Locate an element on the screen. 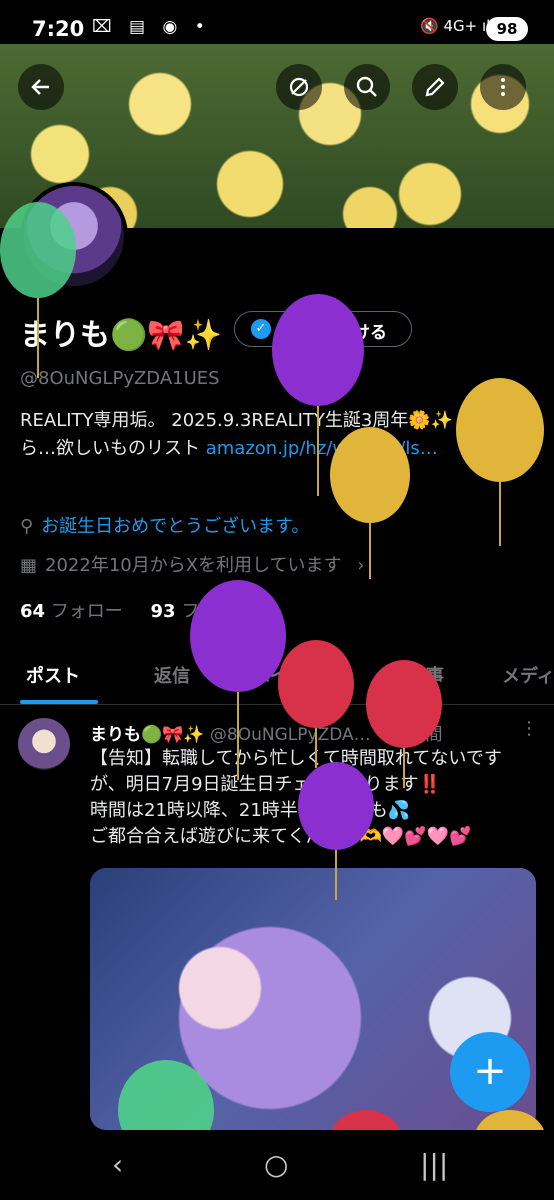 The height and width of the screenshot is (1200, 554). nav-back-icon: ‹ is located at coordinates (117, 1164).